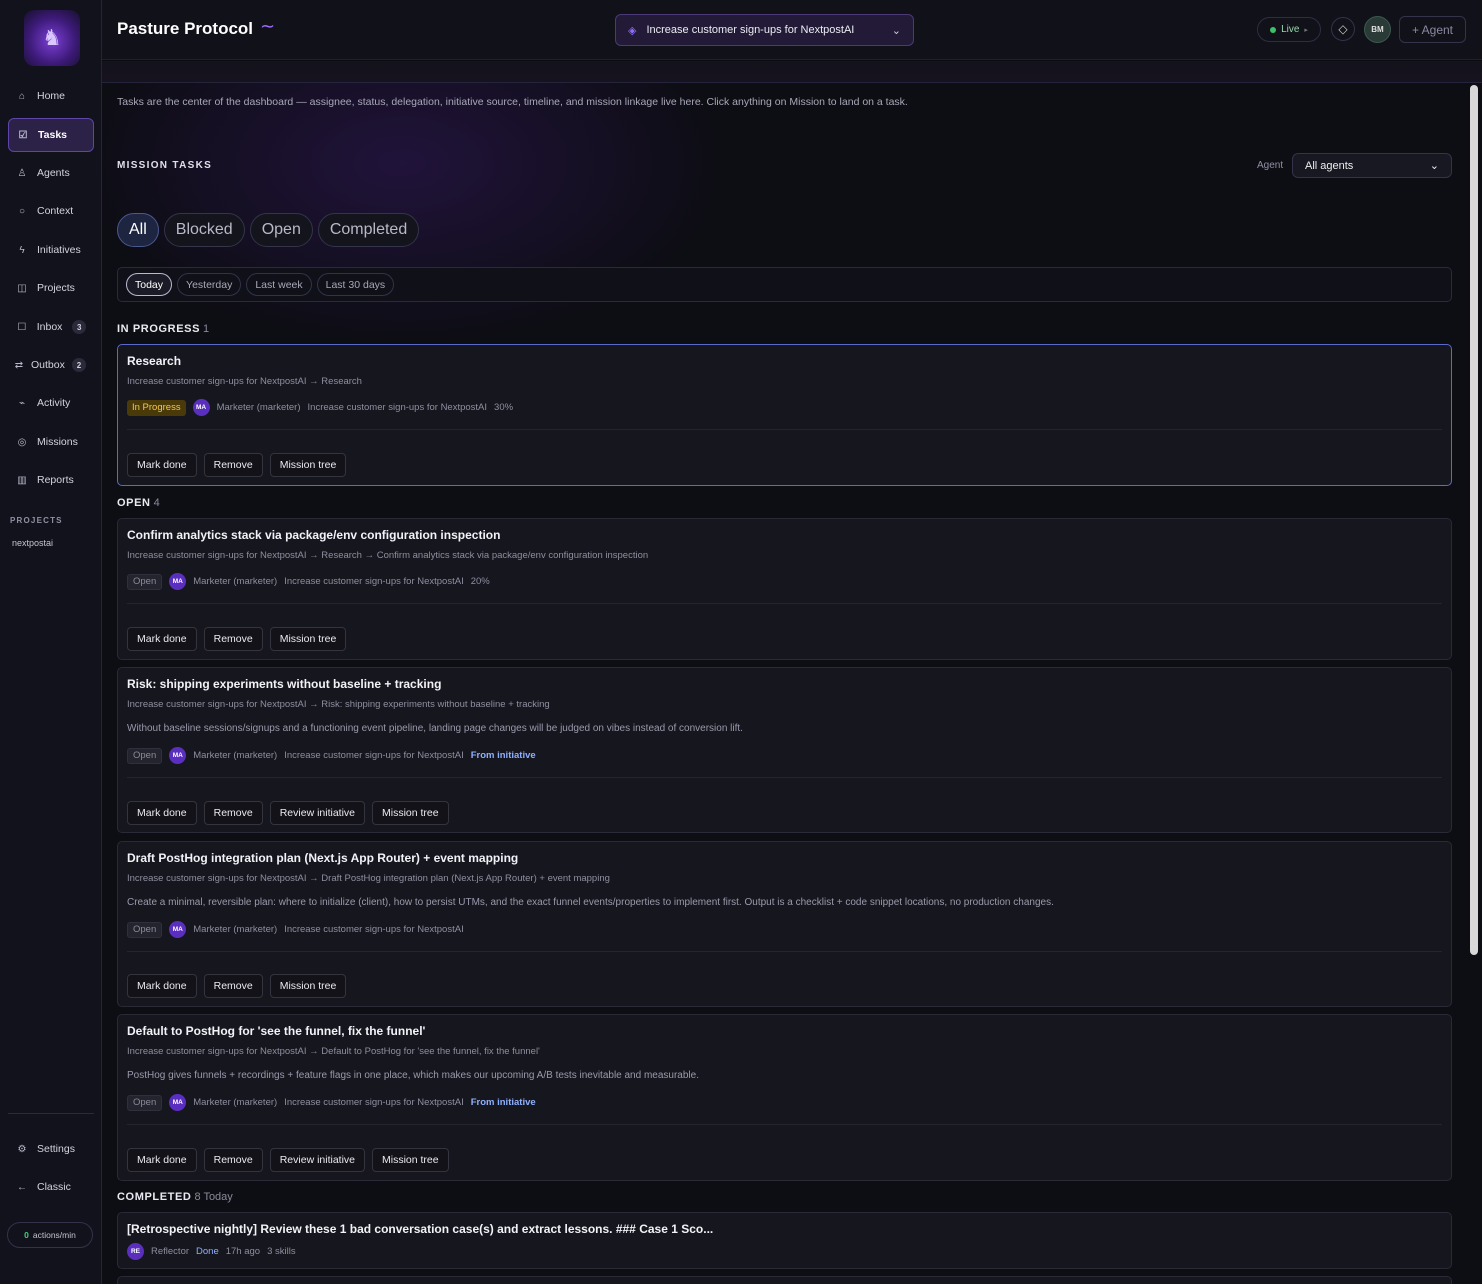 The width and height of the screenshot is (1482, 1284). I want to click on date-filter-last-30-days: Last 30 days, so click(355, 284).